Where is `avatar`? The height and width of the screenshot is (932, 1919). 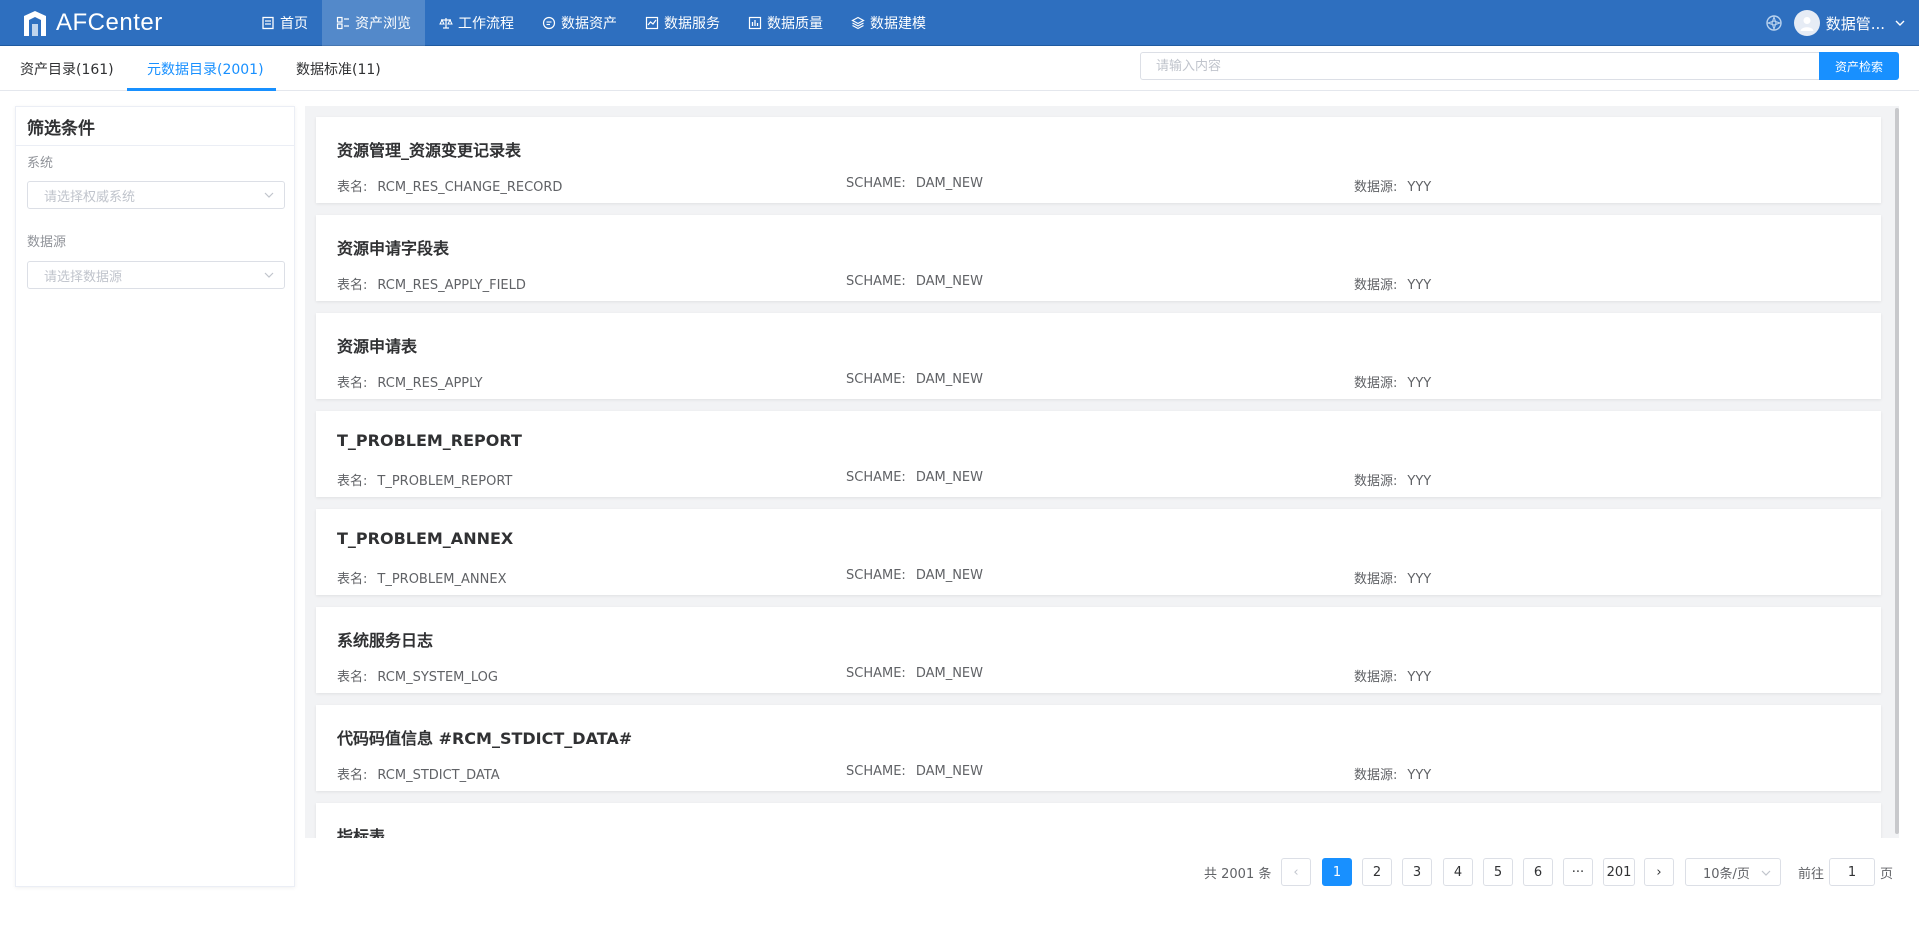
avatar is located at coordinates (1806, 23).